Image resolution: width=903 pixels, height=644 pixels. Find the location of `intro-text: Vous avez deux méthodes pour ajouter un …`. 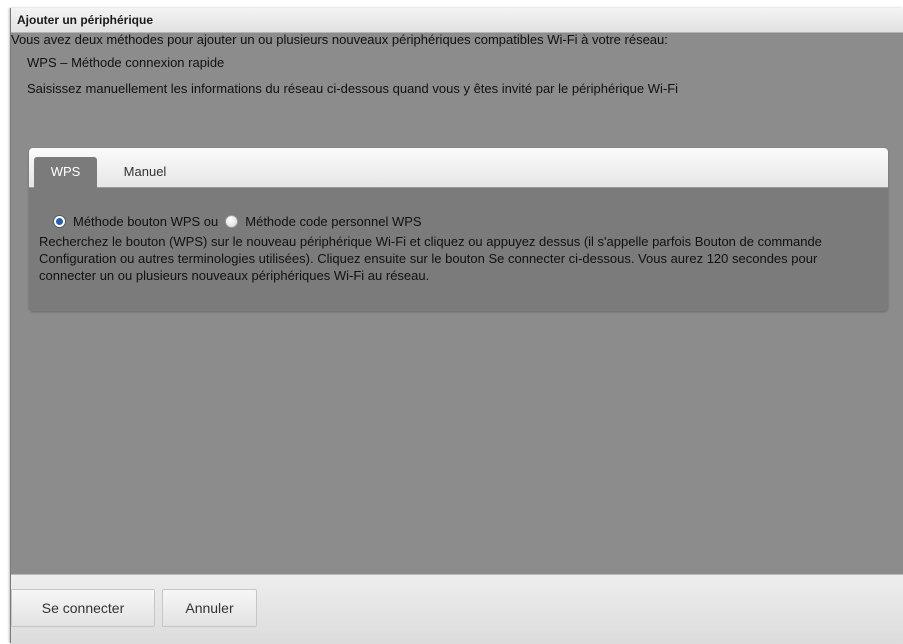

intro-text: Vous avez deux méthodes pour ajouter un … is located at coordinates (339, 39).